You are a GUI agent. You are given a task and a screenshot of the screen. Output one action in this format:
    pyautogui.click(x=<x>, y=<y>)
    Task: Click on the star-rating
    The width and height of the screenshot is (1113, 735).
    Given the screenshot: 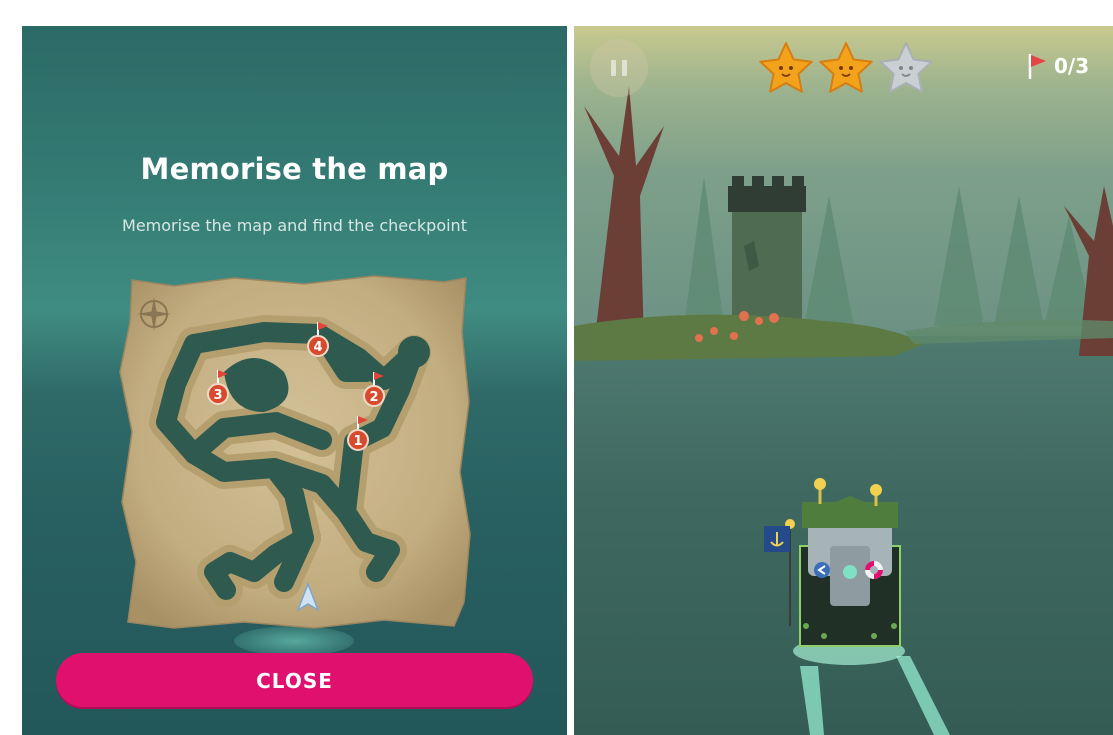 What is the action you would take?
    pyautogui.click(x=846, y=68)
    